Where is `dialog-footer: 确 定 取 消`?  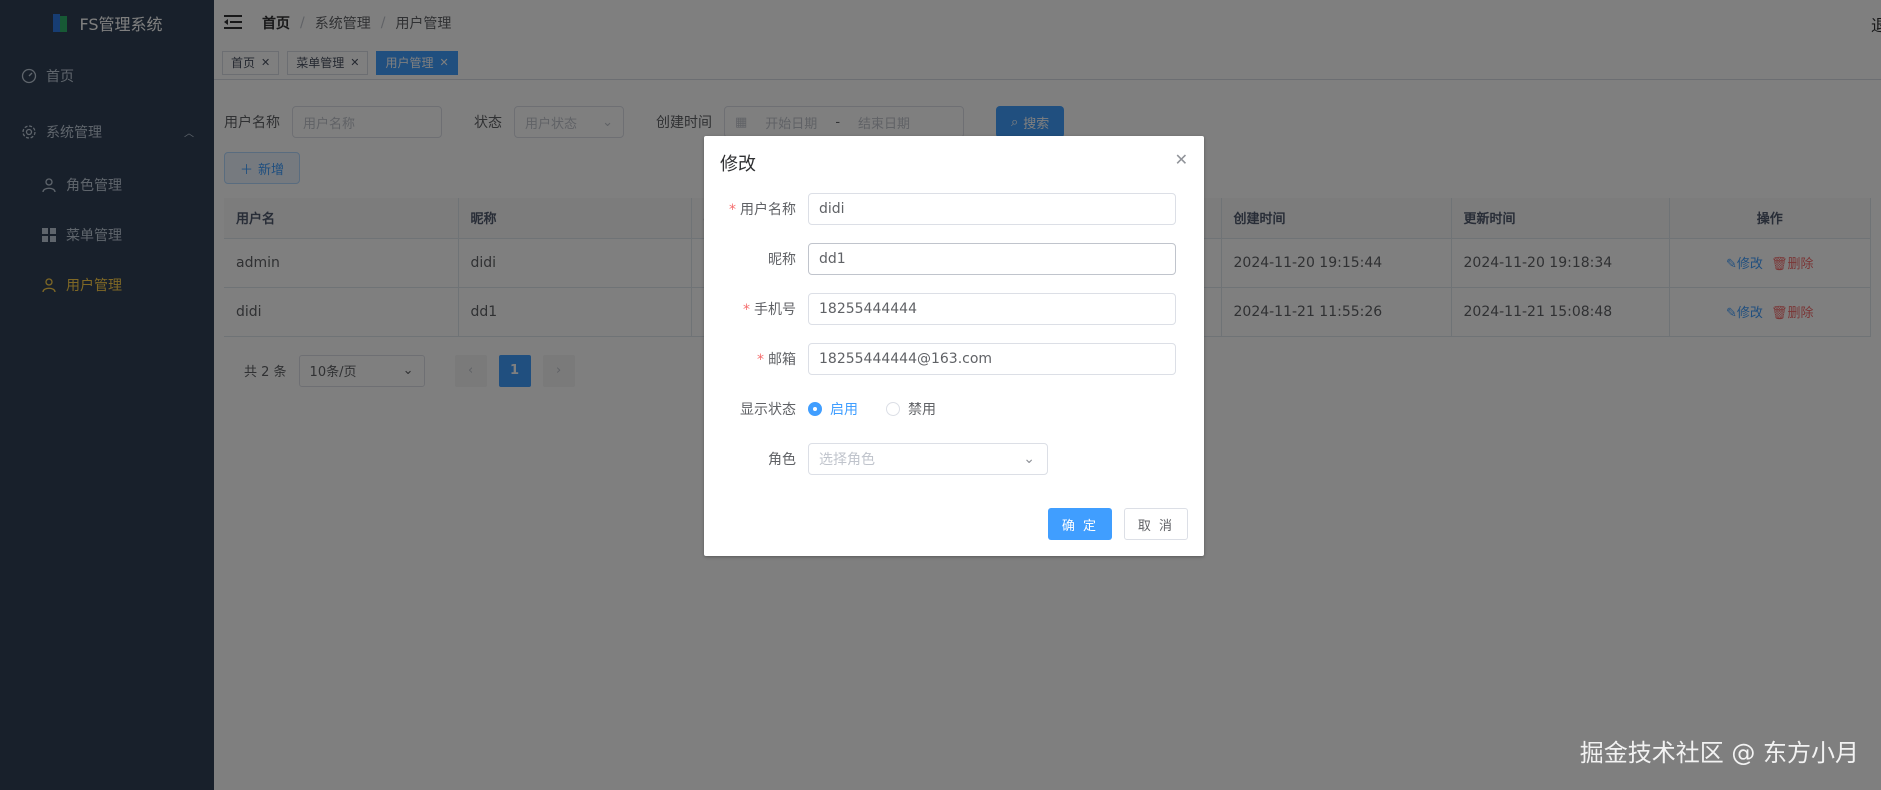
dialog-footer: 确 定 取 消 is located at coordinates (1118, 524).